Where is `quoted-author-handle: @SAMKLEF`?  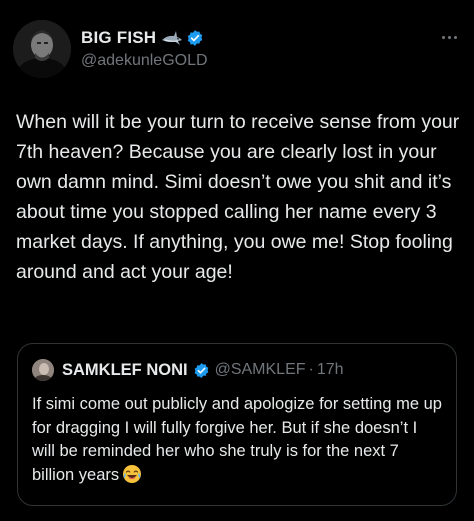 quoted-author-handle: @SAMKLEF is located at coordinates (260, 370).